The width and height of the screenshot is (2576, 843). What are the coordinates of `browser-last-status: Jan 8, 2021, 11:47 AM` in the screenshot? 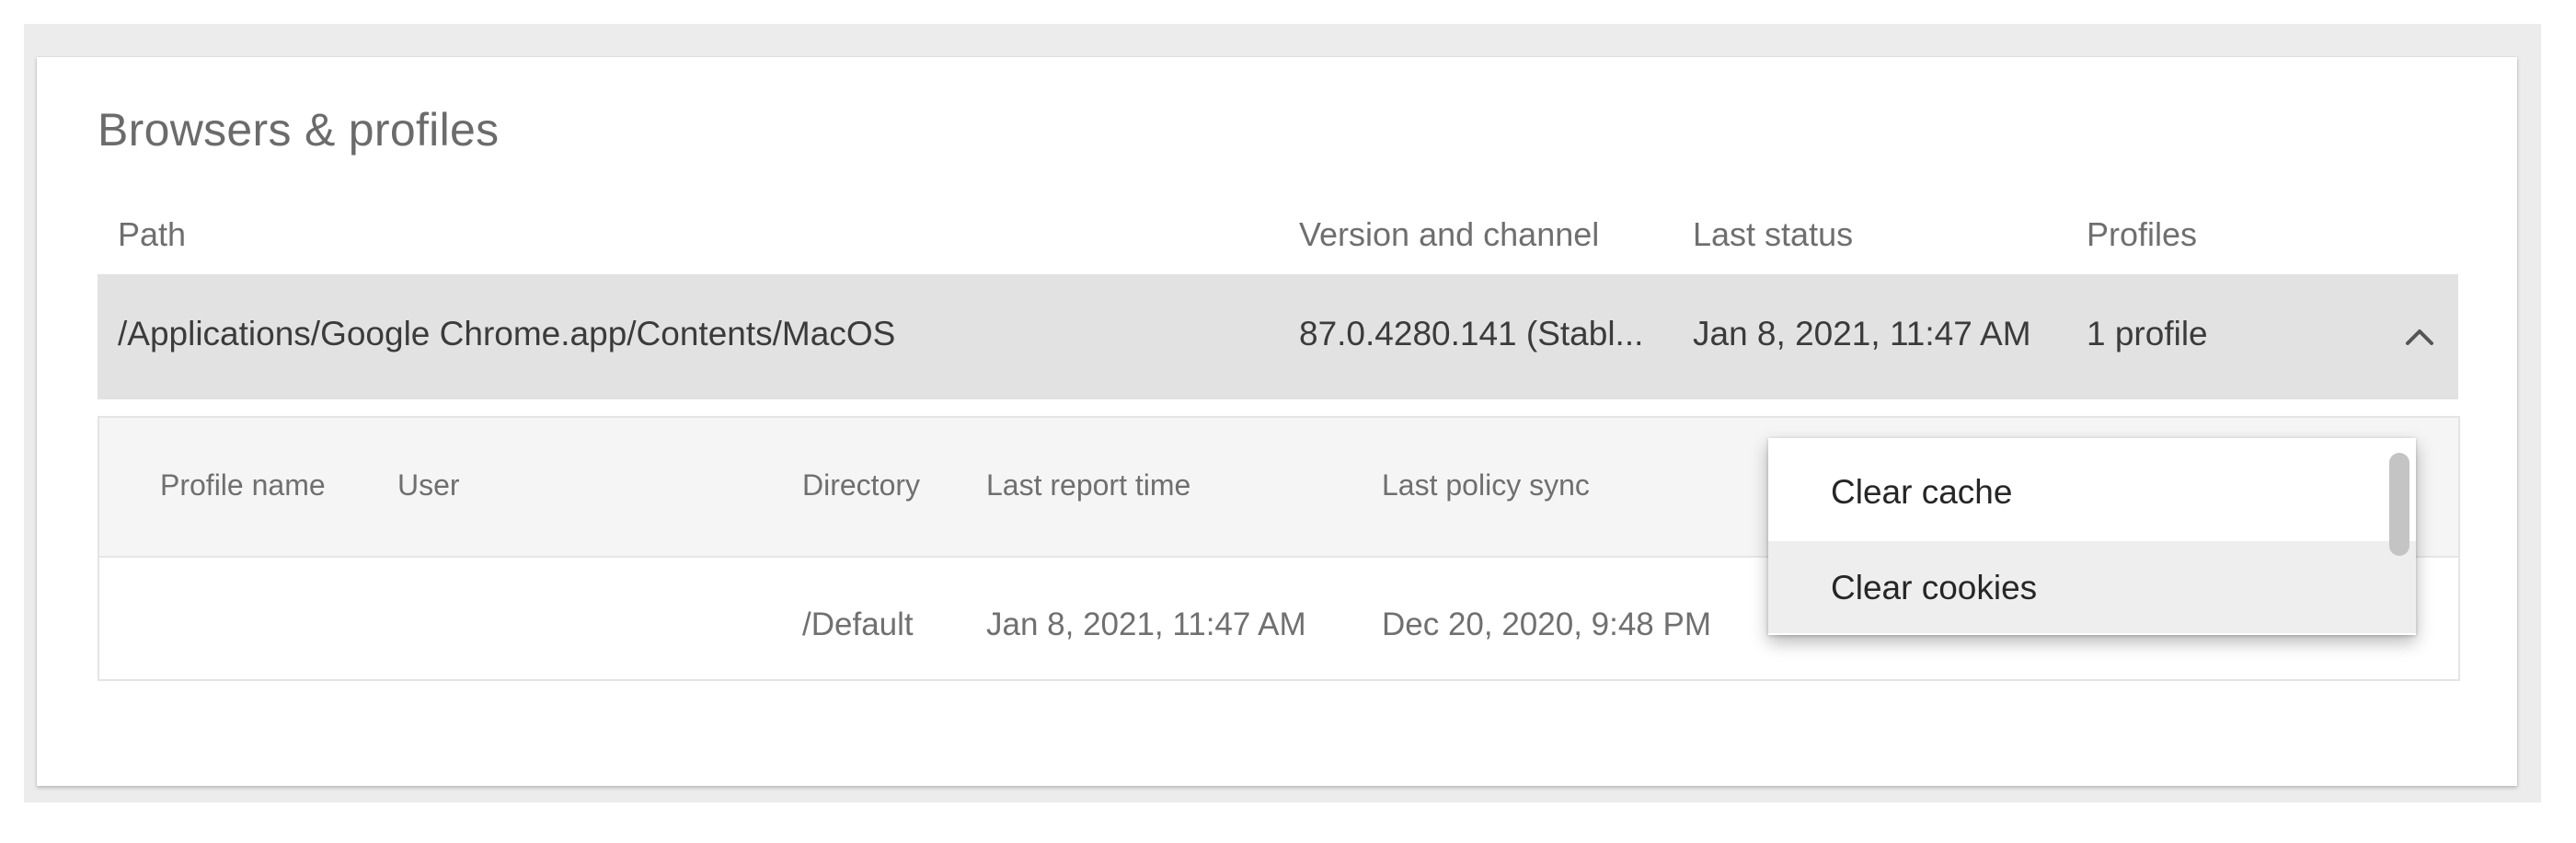 It's located at (1862, 333).